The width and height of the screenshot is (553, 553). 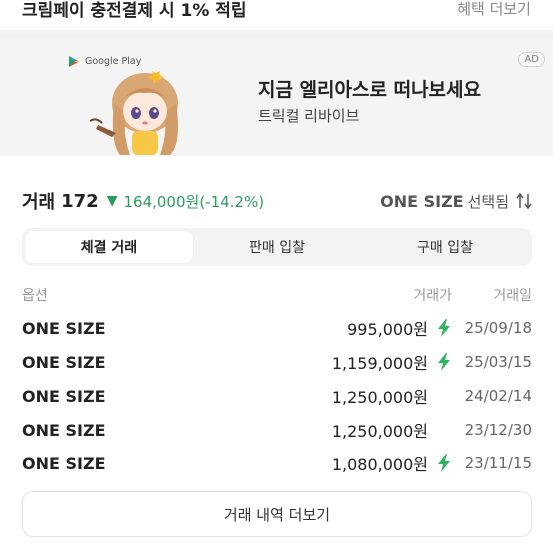 I want to click on trade-tabs: 체결 거래 판매 입찰 구매 입찰, so click(x=277, y=247).